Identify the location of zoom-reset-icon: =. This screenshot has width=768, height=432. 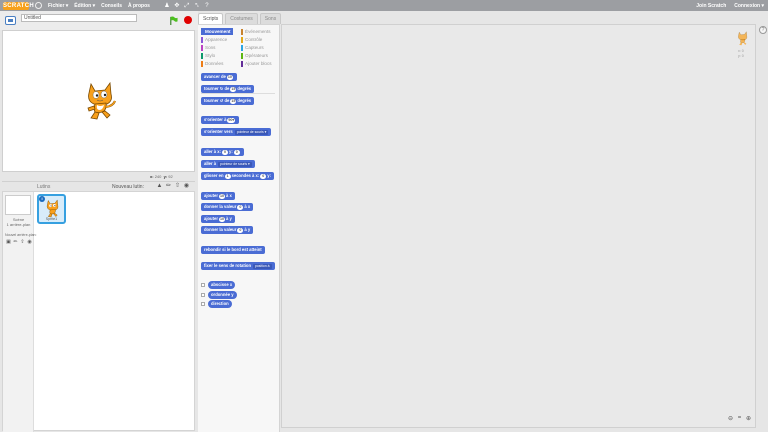
(739, 418).